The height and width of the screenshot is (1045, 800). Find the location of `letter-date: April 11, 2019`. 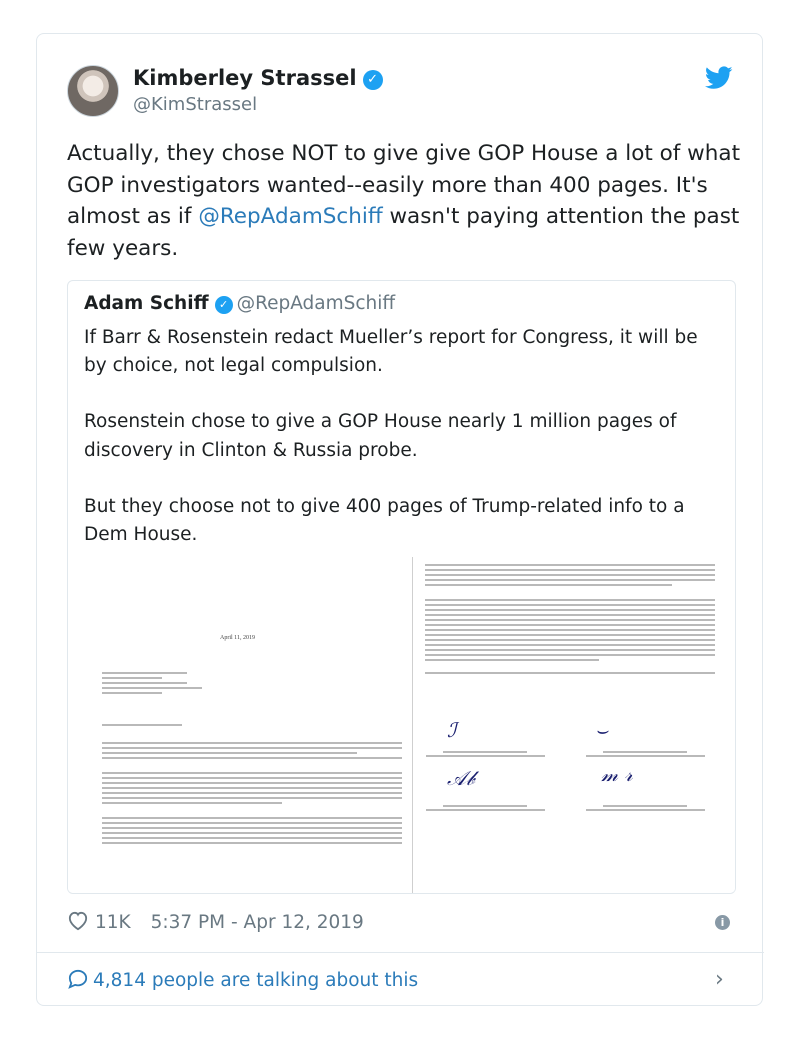

letter-date: April 11, 2019 is located at coordinates (237, 638).